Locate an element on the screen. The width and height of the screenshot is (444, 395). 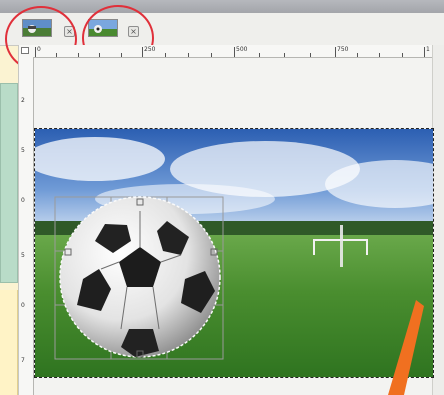
vertical-scrollbar is located at coordinates (438, 220).